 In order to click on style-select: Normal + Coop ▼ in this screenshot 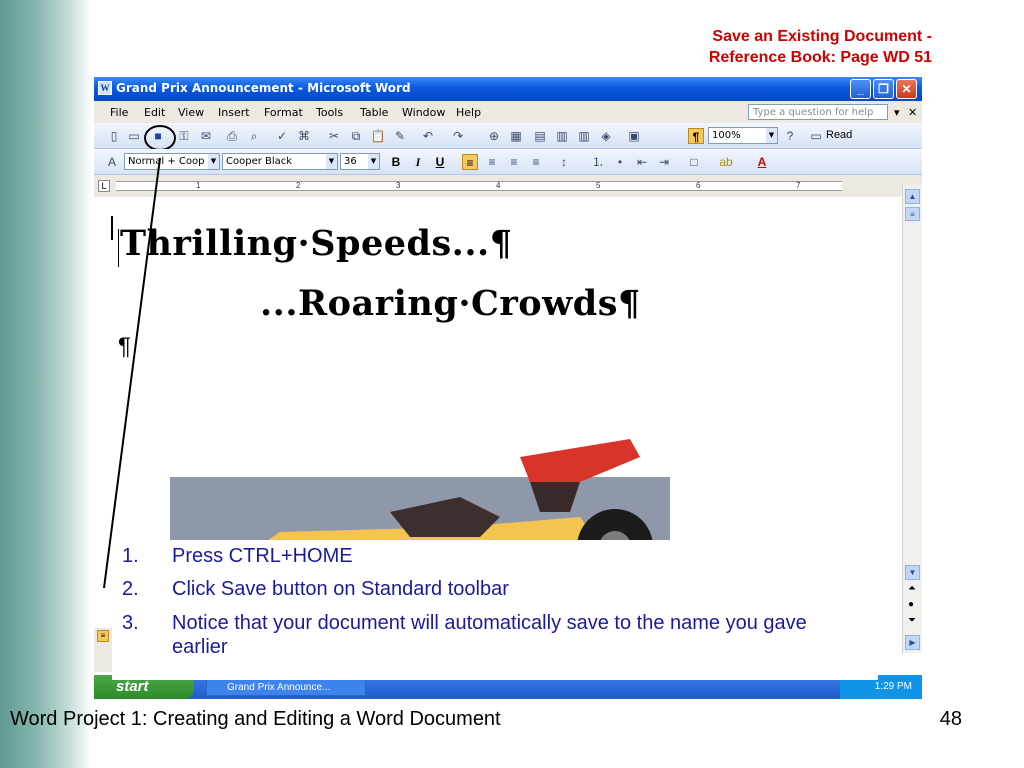, I will do `click(172, 161)`.